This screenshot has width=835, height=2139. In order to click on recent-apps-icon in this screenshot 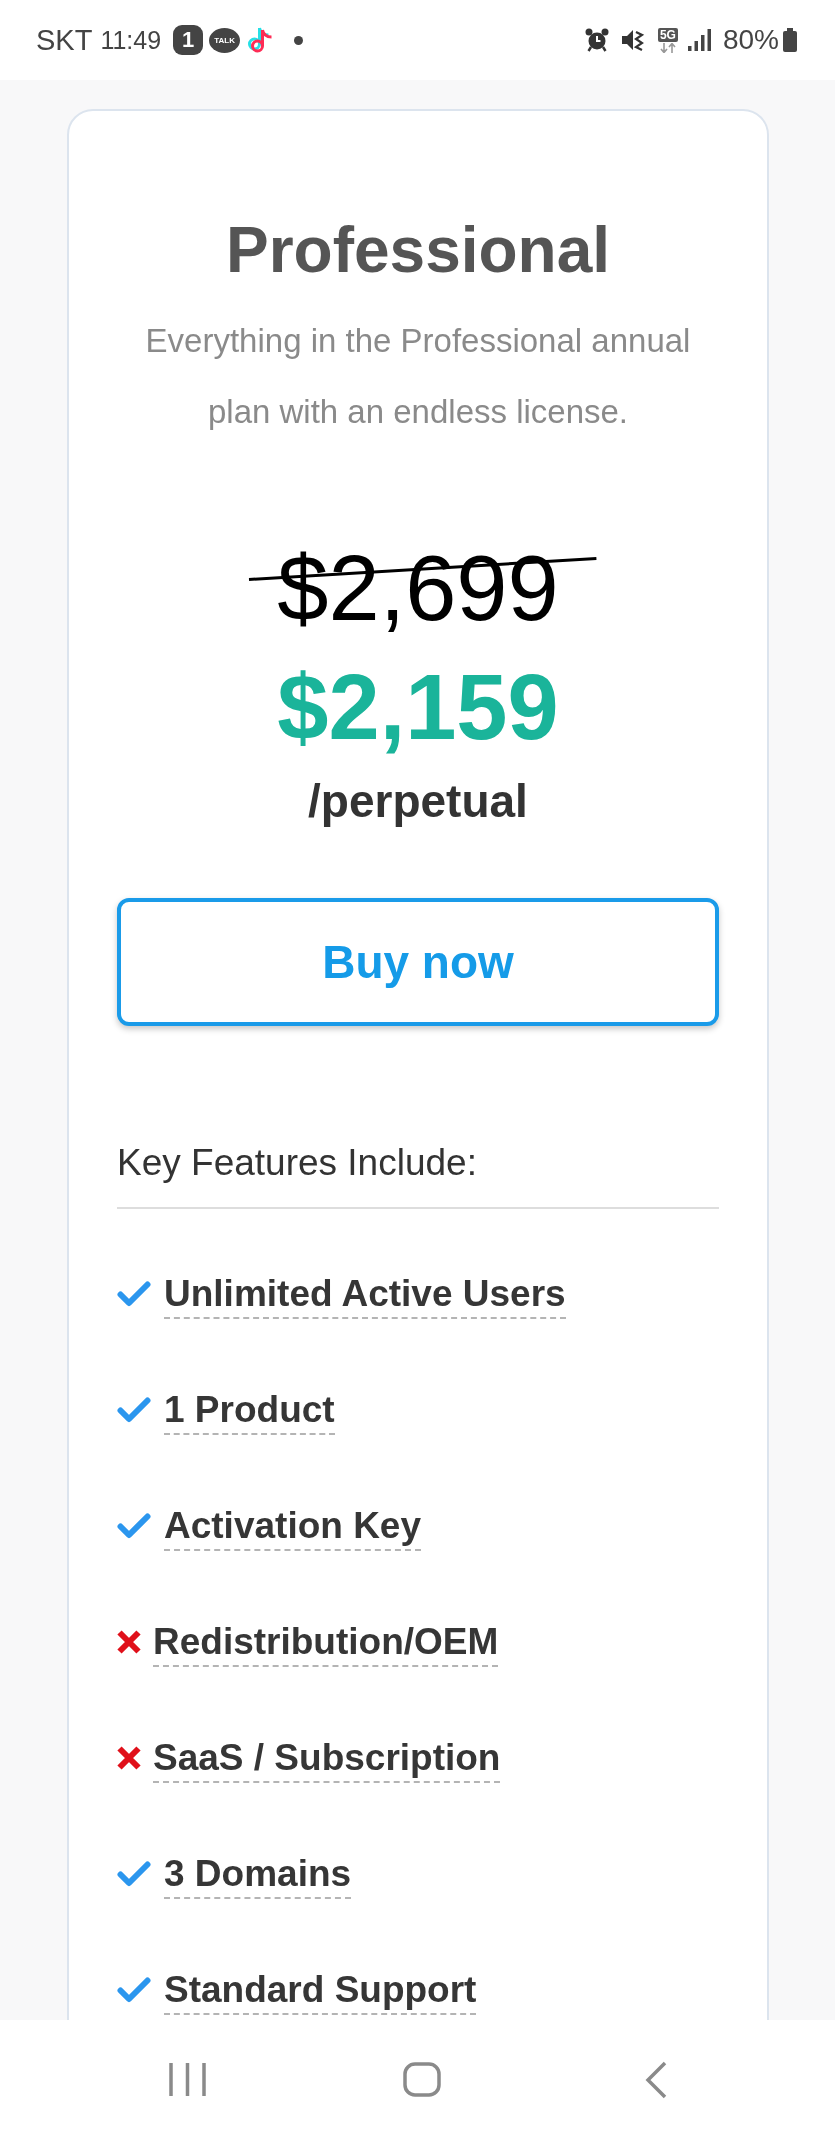, I will do `click(187, 2079)`.